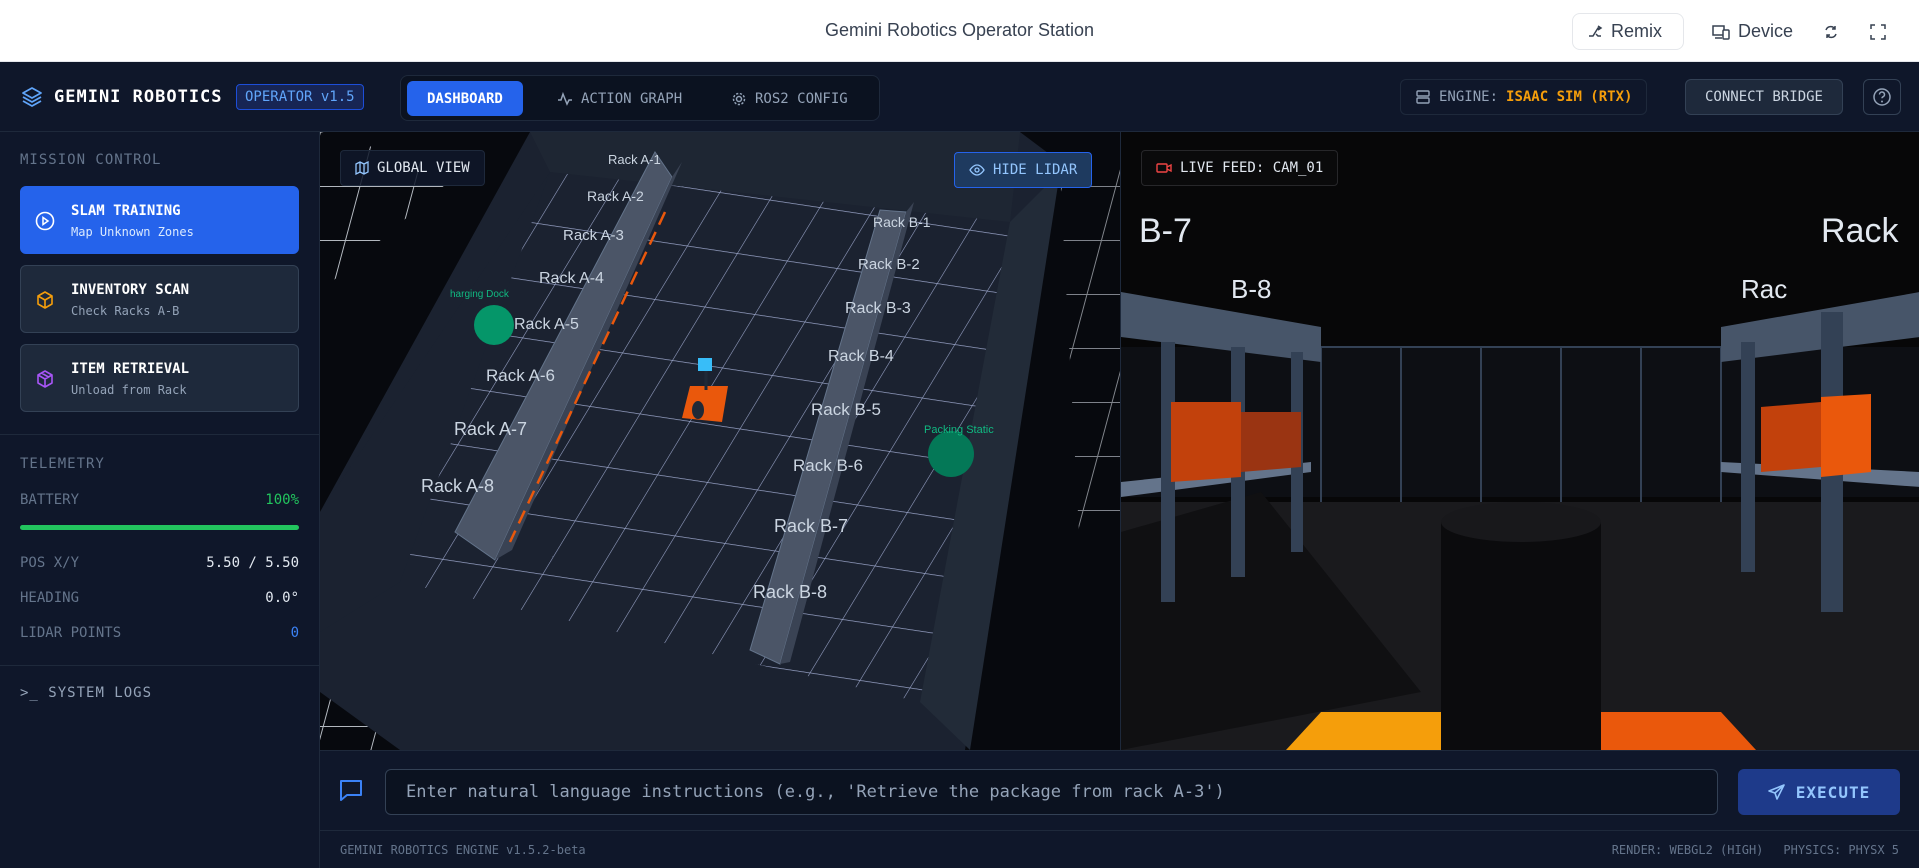 The height and width of the screenshot is (868, 1919). What do you see at coordinates (91, 160) in the screenshot?
I see `mission-control-title: MISSION CONTROL` at bounding box center [91, 160].